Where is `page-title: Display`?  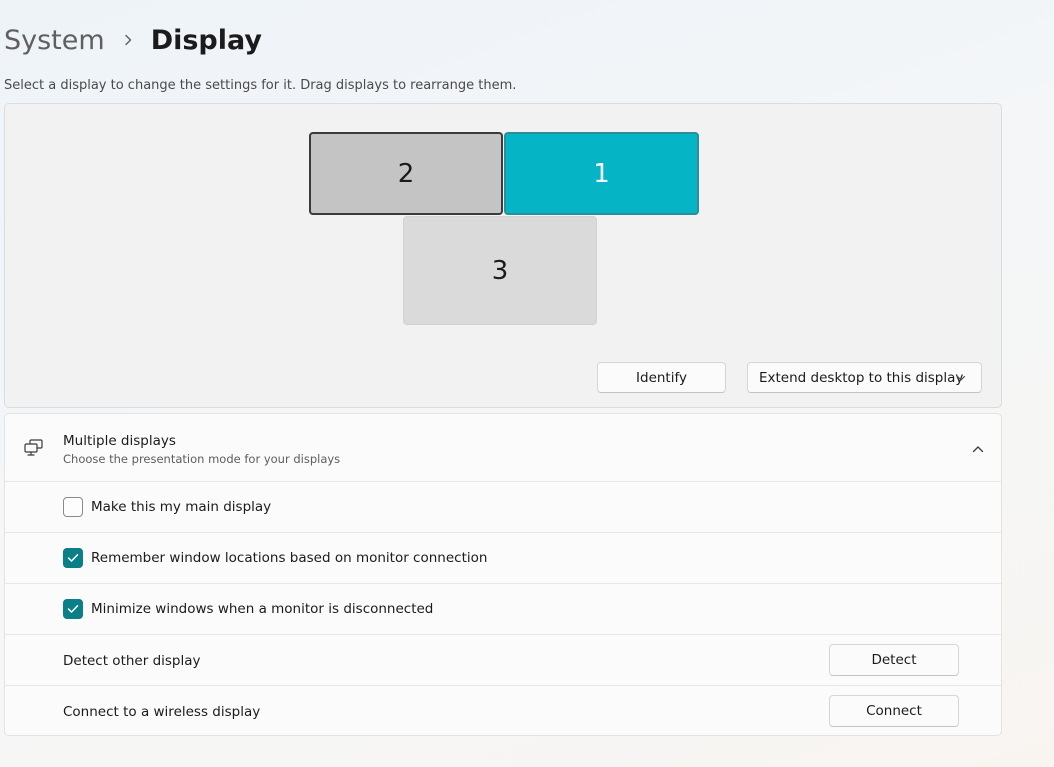
page-title: Display is located at coordinates (206, 40).